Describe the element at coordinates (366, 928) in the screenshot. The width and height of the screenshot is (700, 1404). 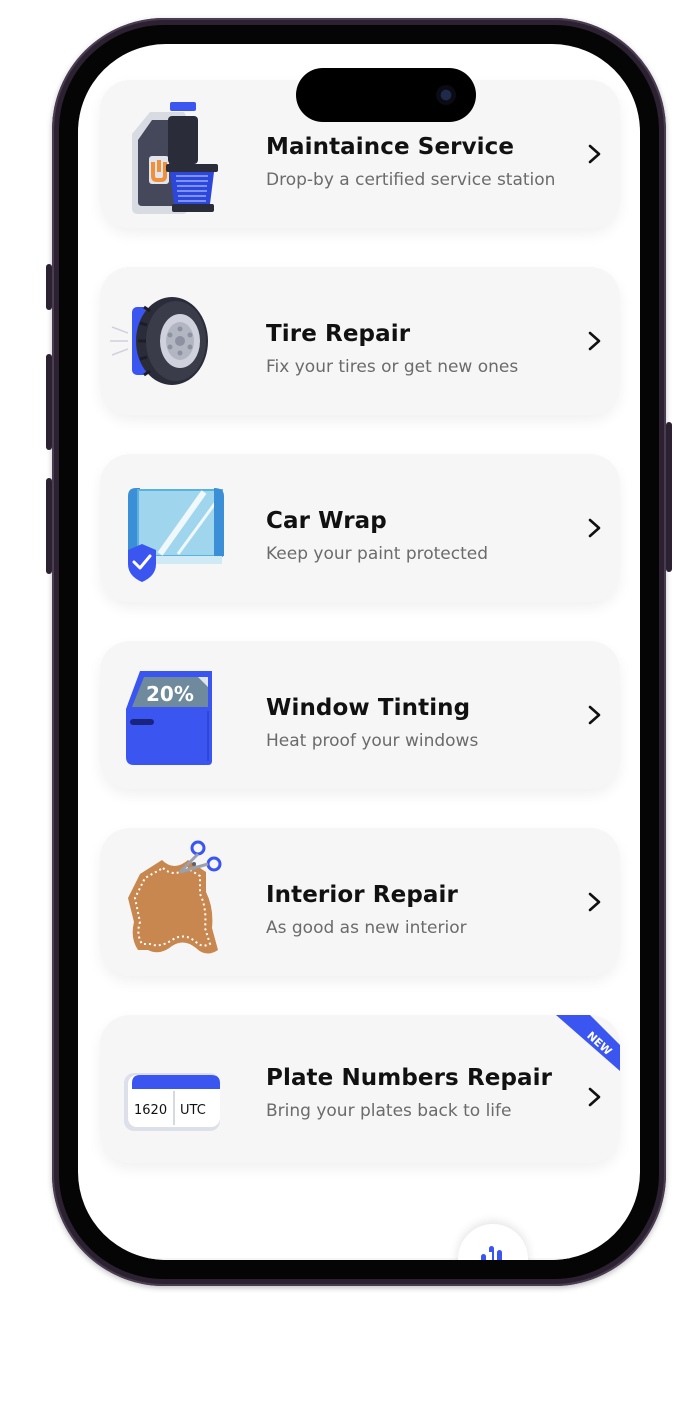
I see `service-subtitle: As good as new interior` at that location.